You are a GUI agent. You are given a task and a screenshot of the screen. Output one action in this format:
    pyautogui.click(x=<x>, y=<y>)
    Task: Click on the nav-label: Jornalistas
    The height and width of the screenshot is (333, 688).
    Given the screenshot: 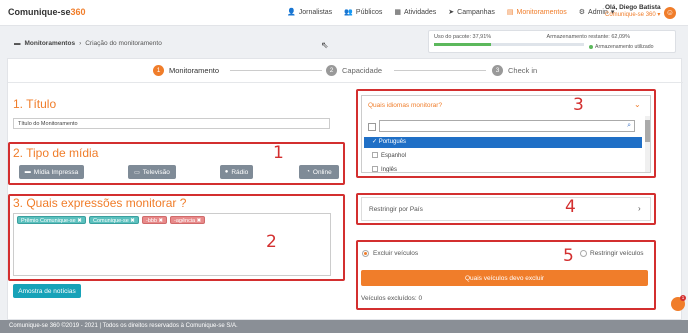 What is the action you would take?
    pyautogui.click(x=315, y=12)
    